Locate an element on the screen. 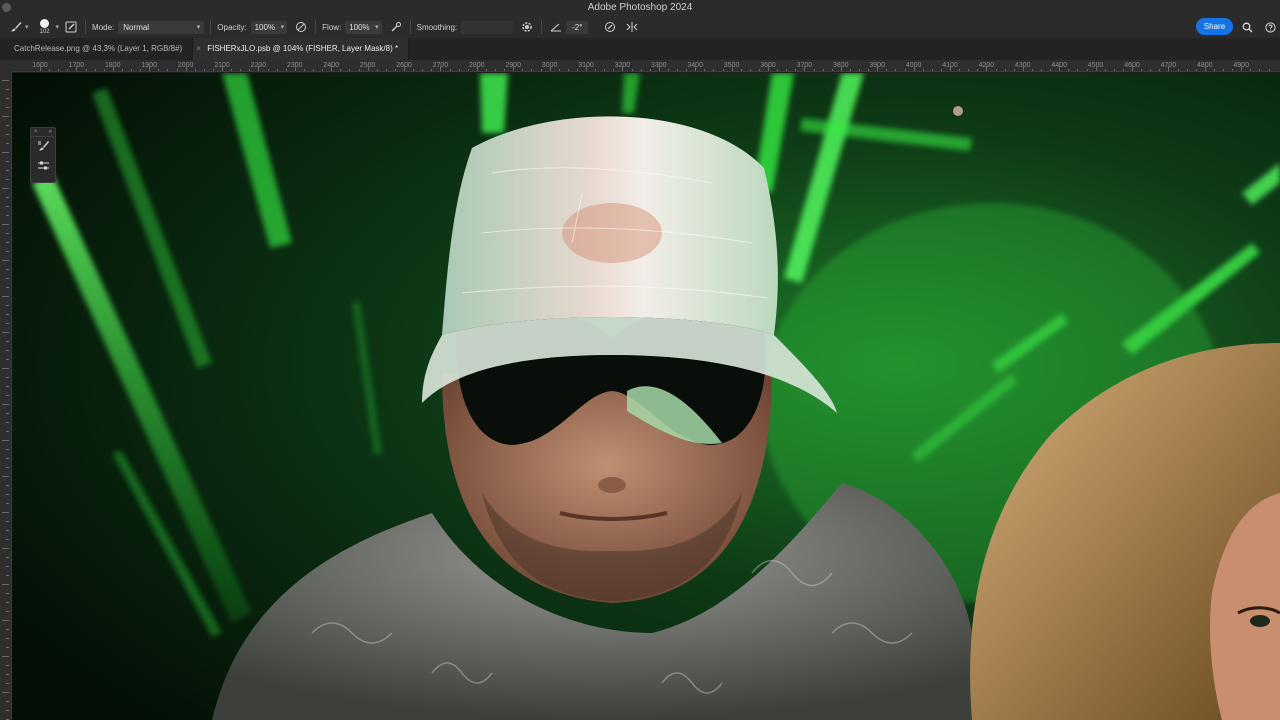  brush-angle-icon is located at coordinates (556, 27).